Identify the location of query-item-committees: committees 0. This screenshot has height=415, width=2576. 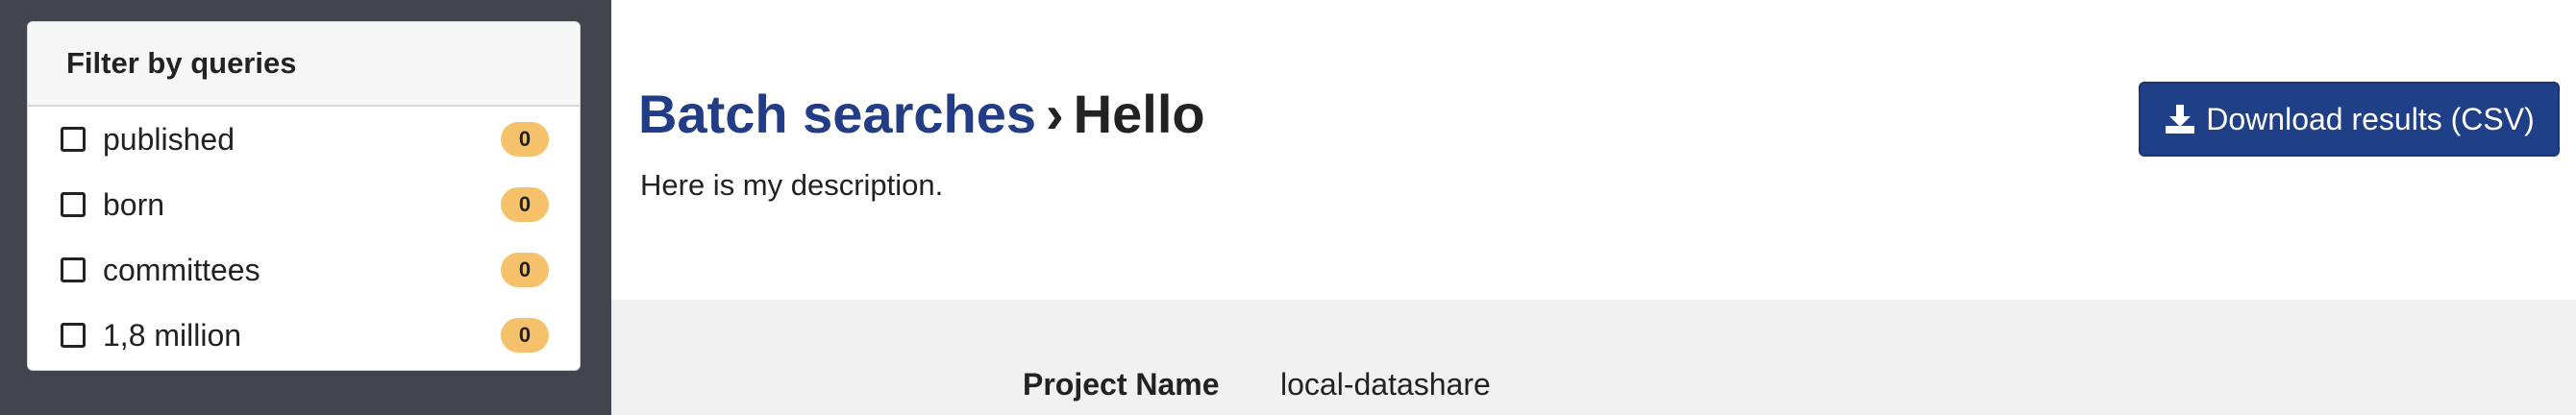
(304, 270).